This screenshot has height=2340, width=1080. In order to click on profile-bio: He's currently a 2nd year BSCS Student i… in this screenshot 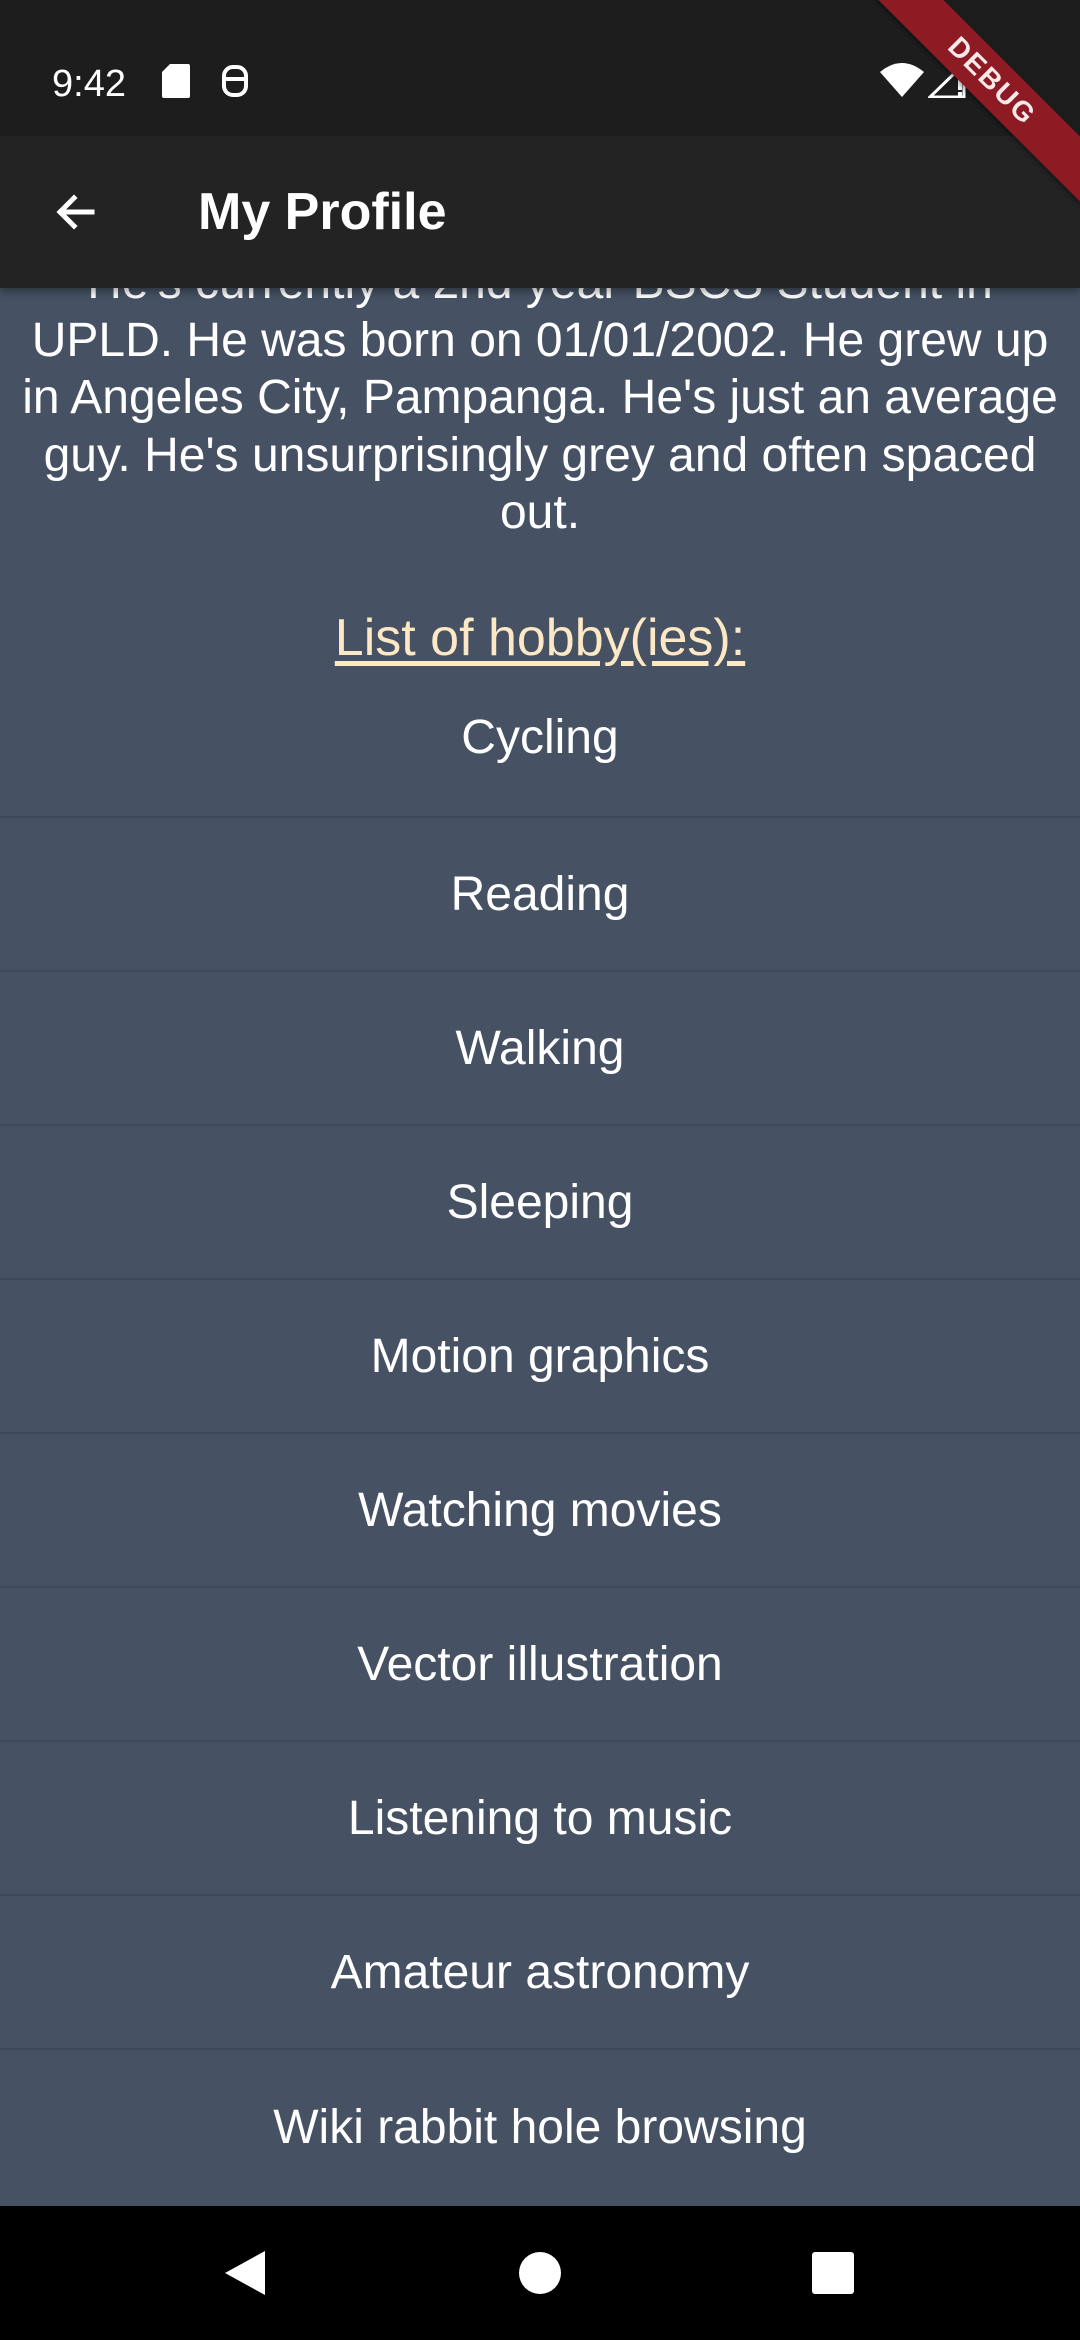, I will do `click(540, 413)`.